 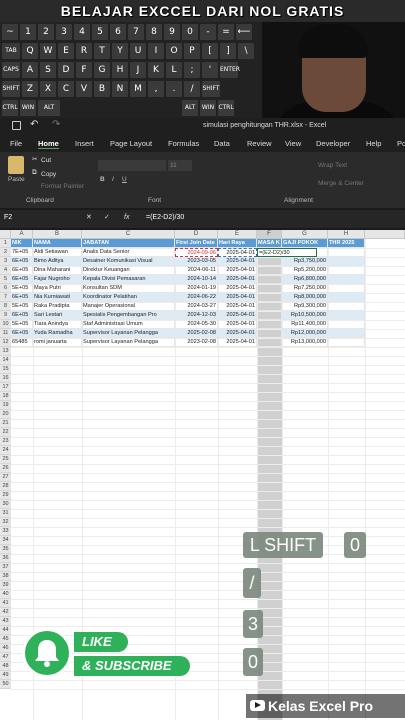 I want to click on cell-D2: 2024-09-06, so click(x=196, y=252).